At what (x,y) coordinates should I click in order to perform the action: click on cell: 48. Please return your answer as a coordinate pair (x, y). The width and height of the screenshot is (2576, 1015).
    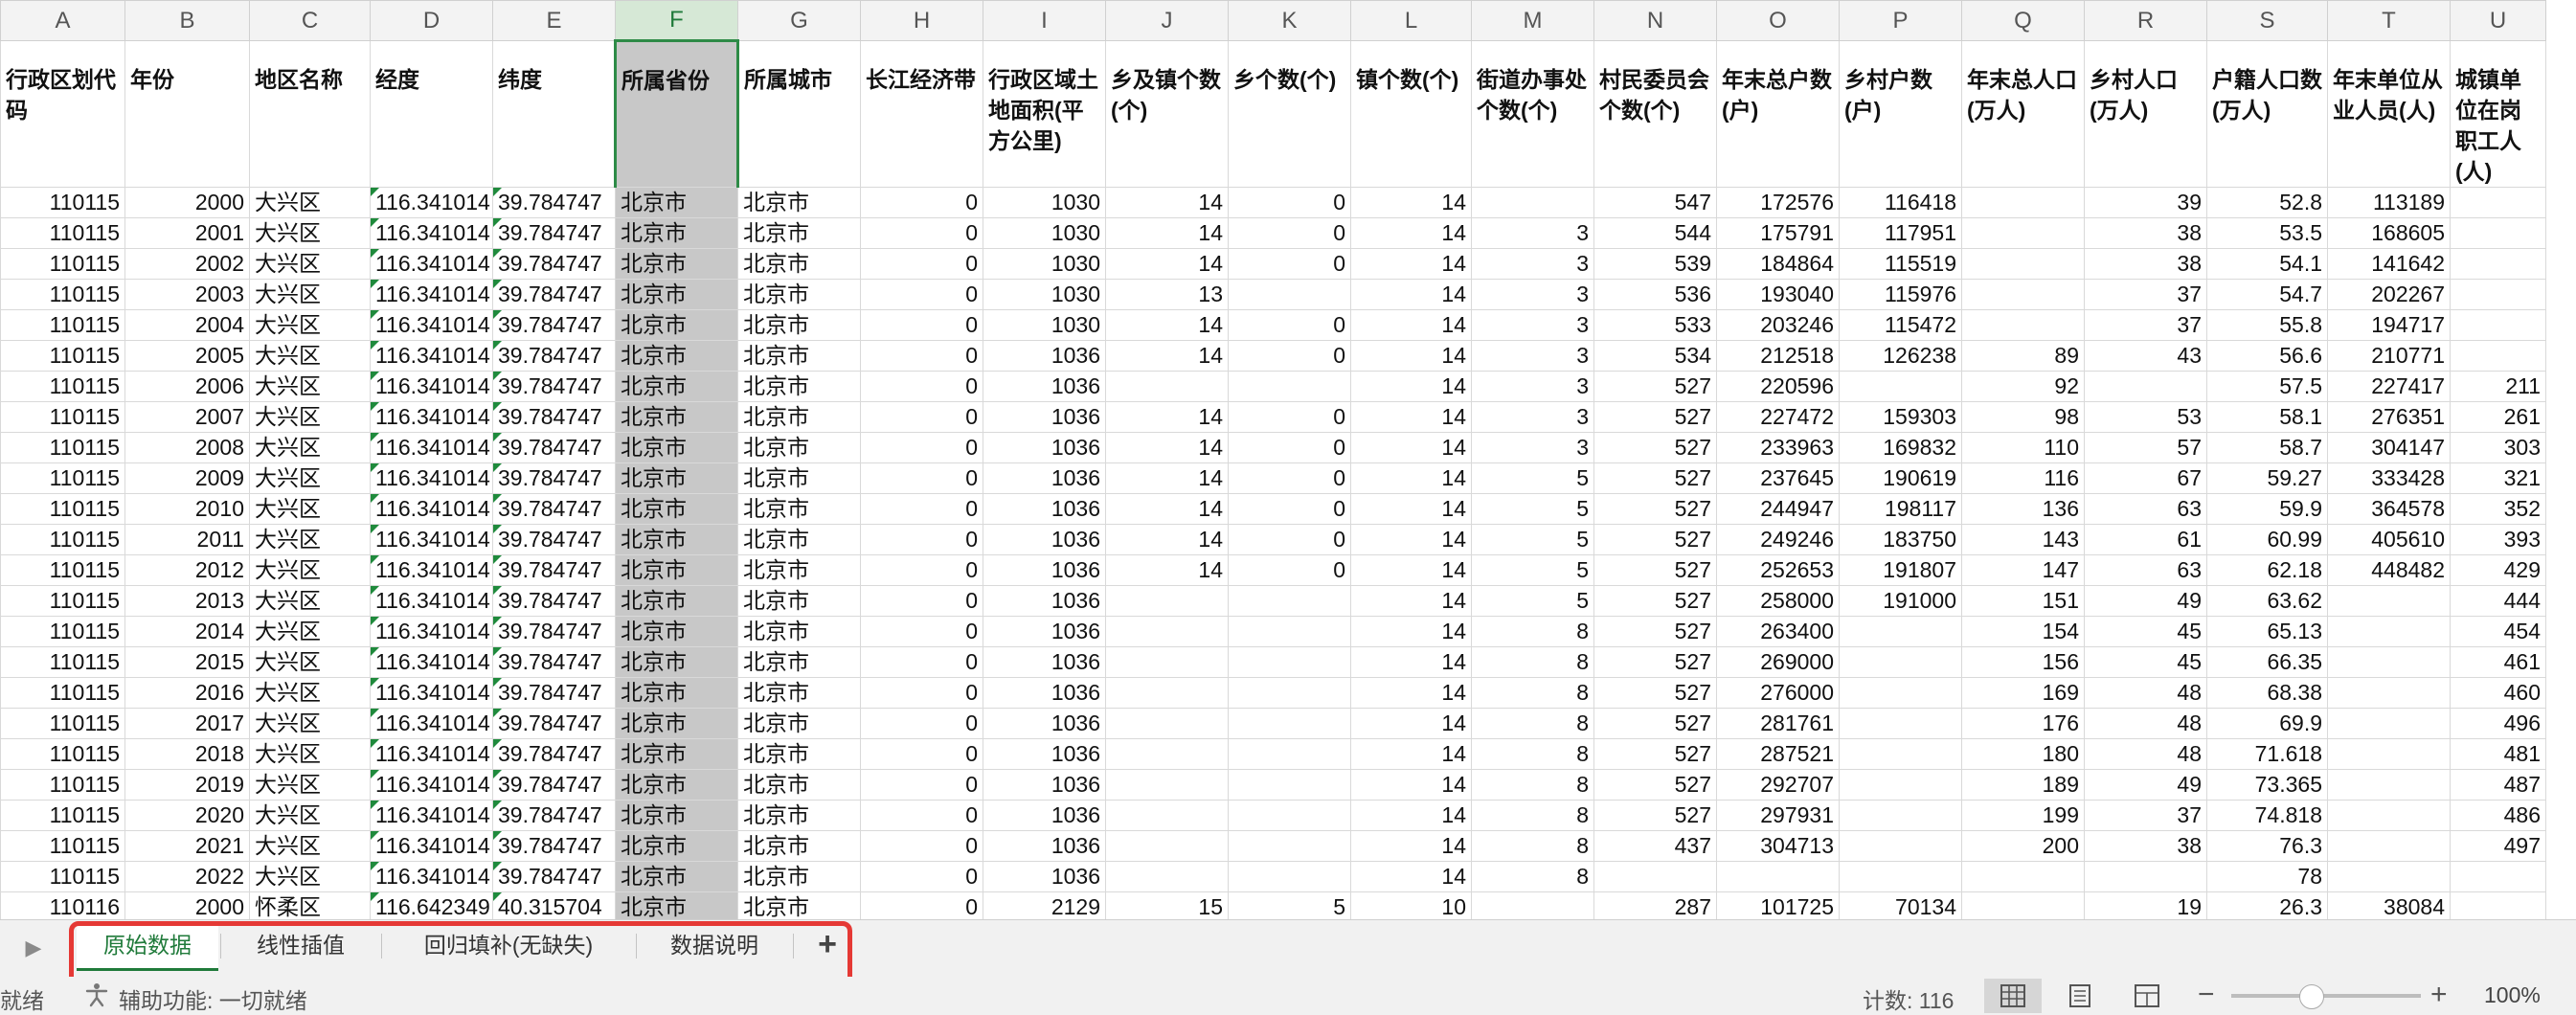
    Looking at the image, I should click on (2145, 754).